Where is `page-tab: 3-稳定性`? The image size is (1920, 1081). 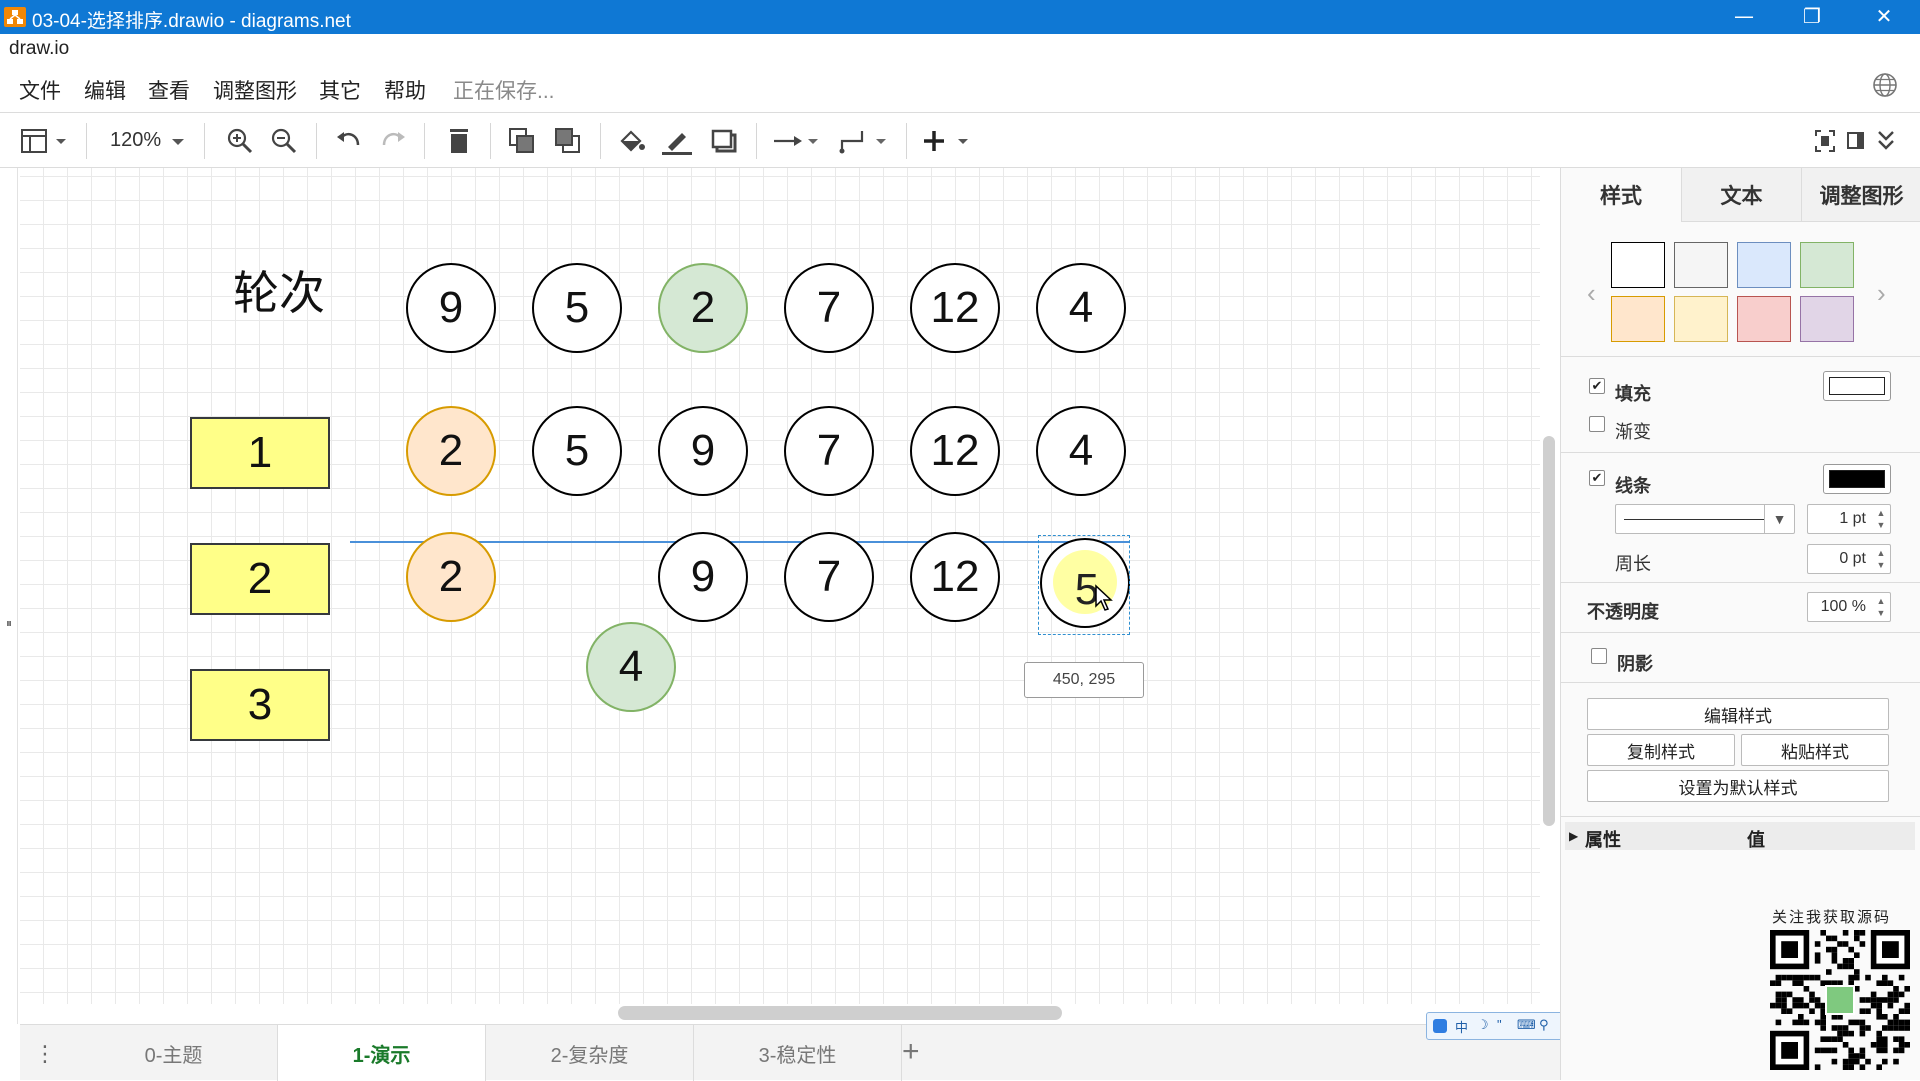 page-tab: 3-稳定性 is located at coordinates (798, 1053).